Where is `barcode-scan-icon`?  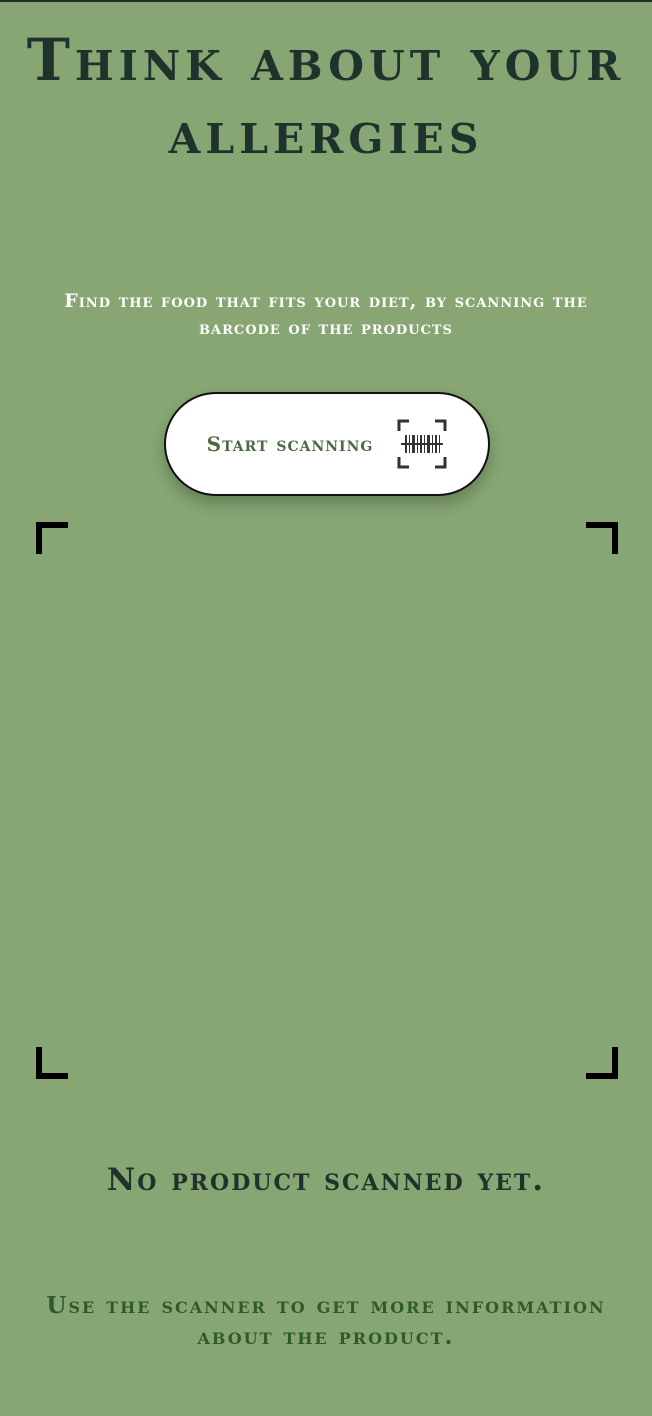 barcode-scan-icon is located at coordinates (422, 444).